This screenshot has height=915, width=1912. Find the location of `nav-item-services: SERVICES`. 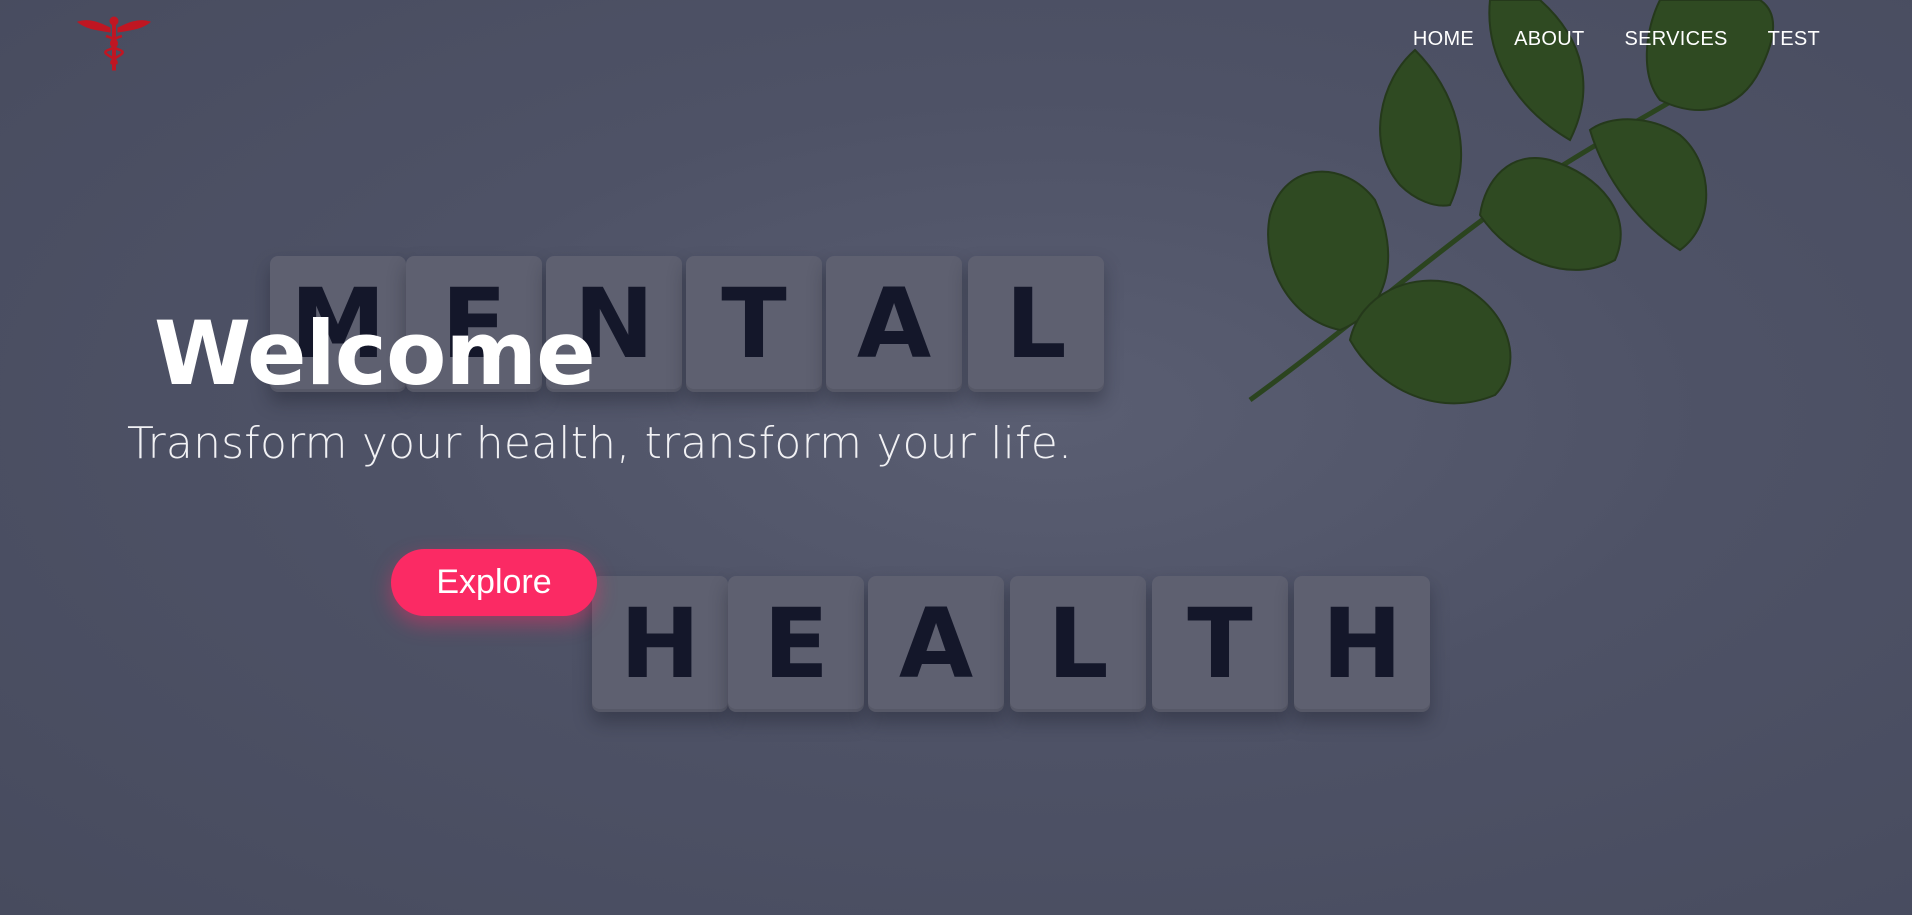

nav-item-services: SERVICES is located at coordinates (1675, 39).